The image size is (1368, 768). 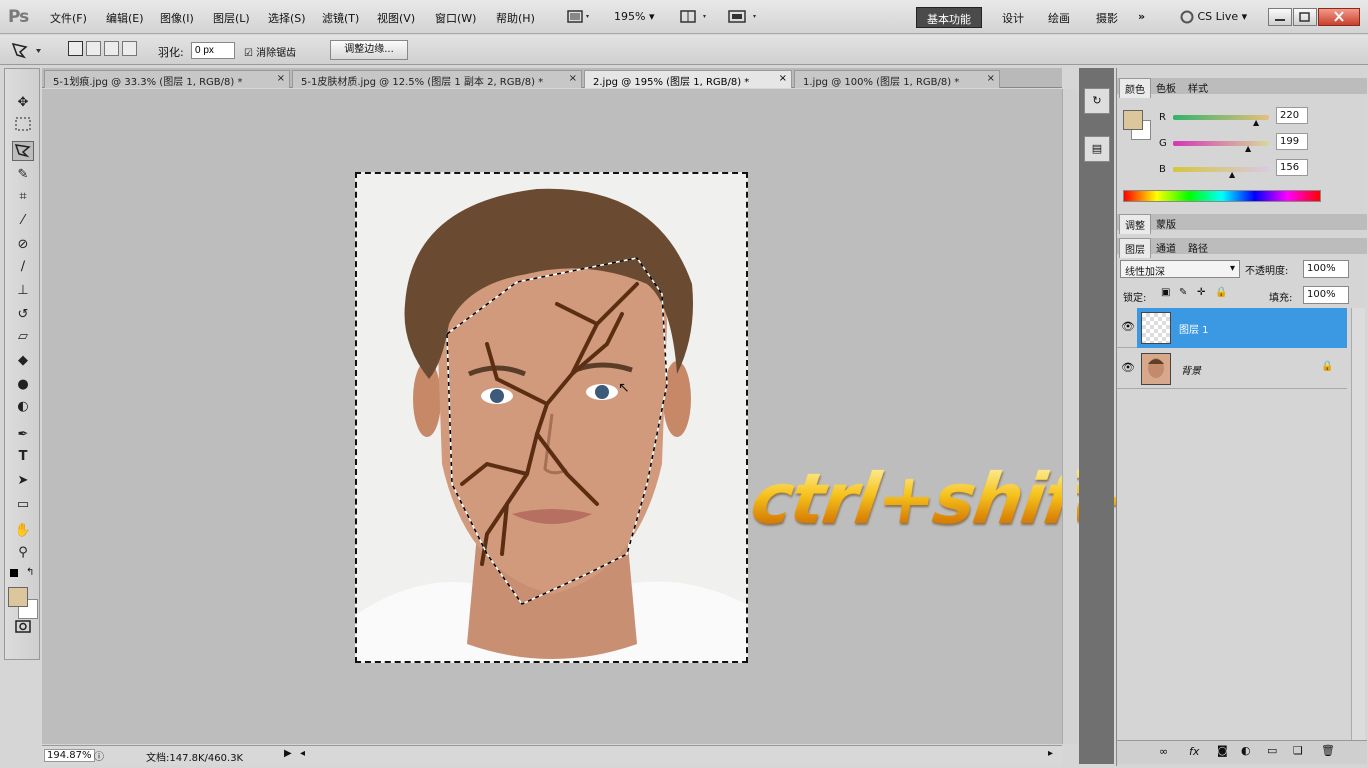 What do you see at coordinates (1280, 17) in the screenshot?
I see `minimize-button` at bounding box center [1280, 17].